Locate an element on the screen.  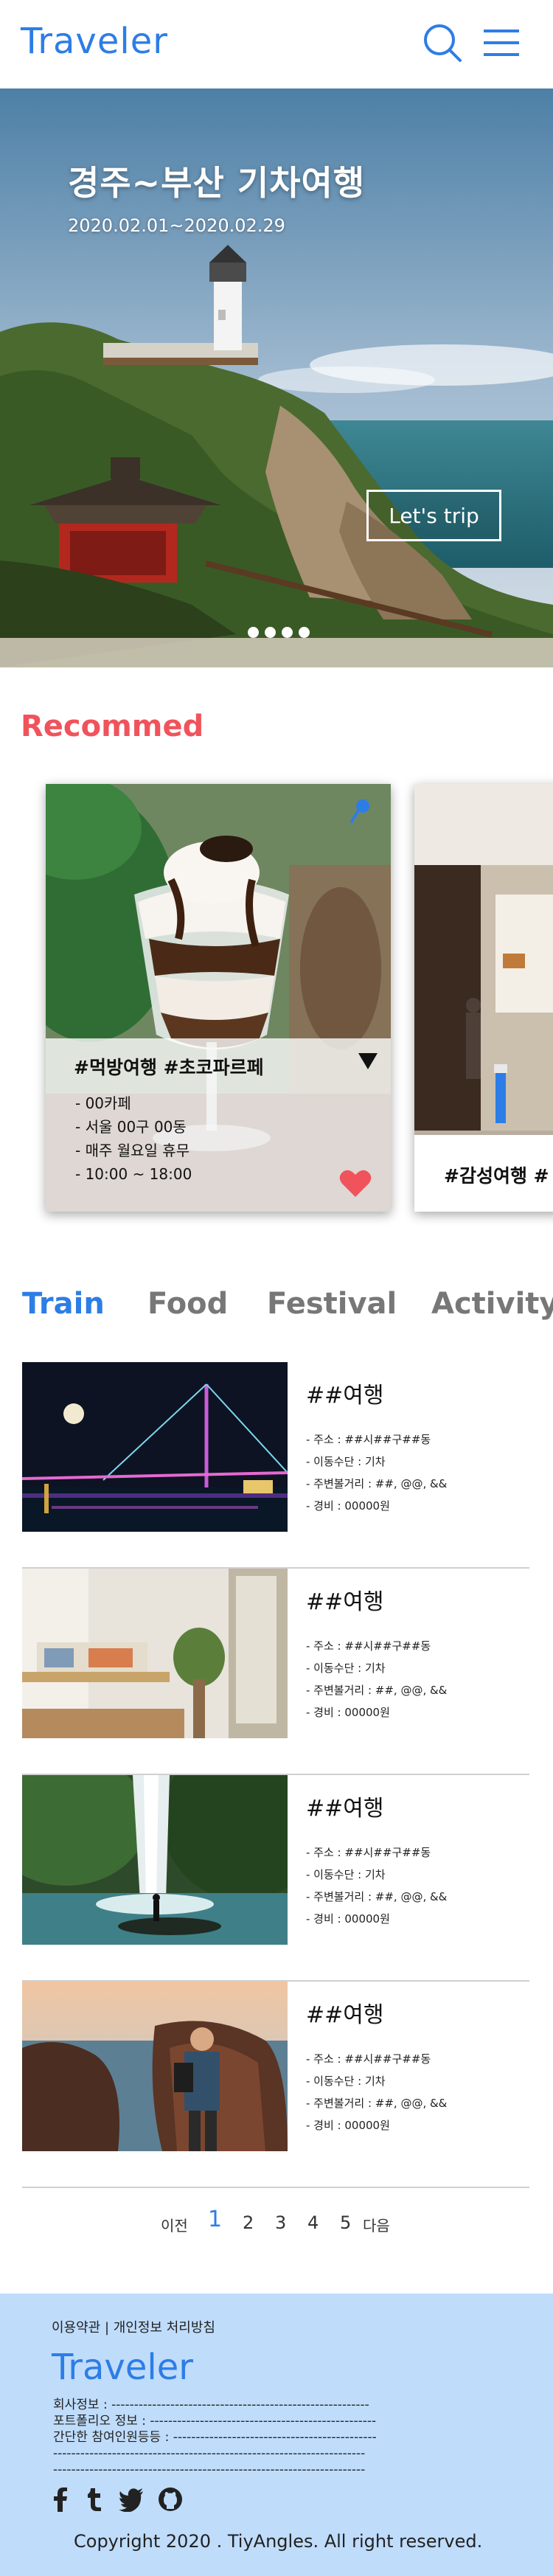
footer-links: 이용약관 | 개인정보 처리방침 is located at coordinates (133, 2326).